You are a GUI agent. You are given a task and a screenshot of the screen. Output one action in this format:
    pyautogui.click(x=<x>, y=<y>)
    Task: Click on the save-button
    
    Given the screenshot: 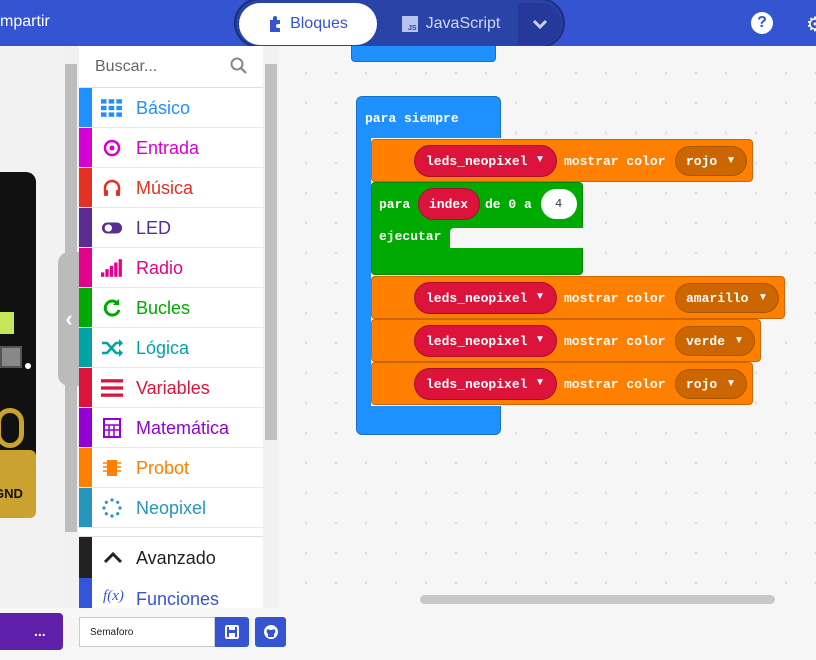 What is the action you would take?
    pyautogui.click(x=232, y=632)
    